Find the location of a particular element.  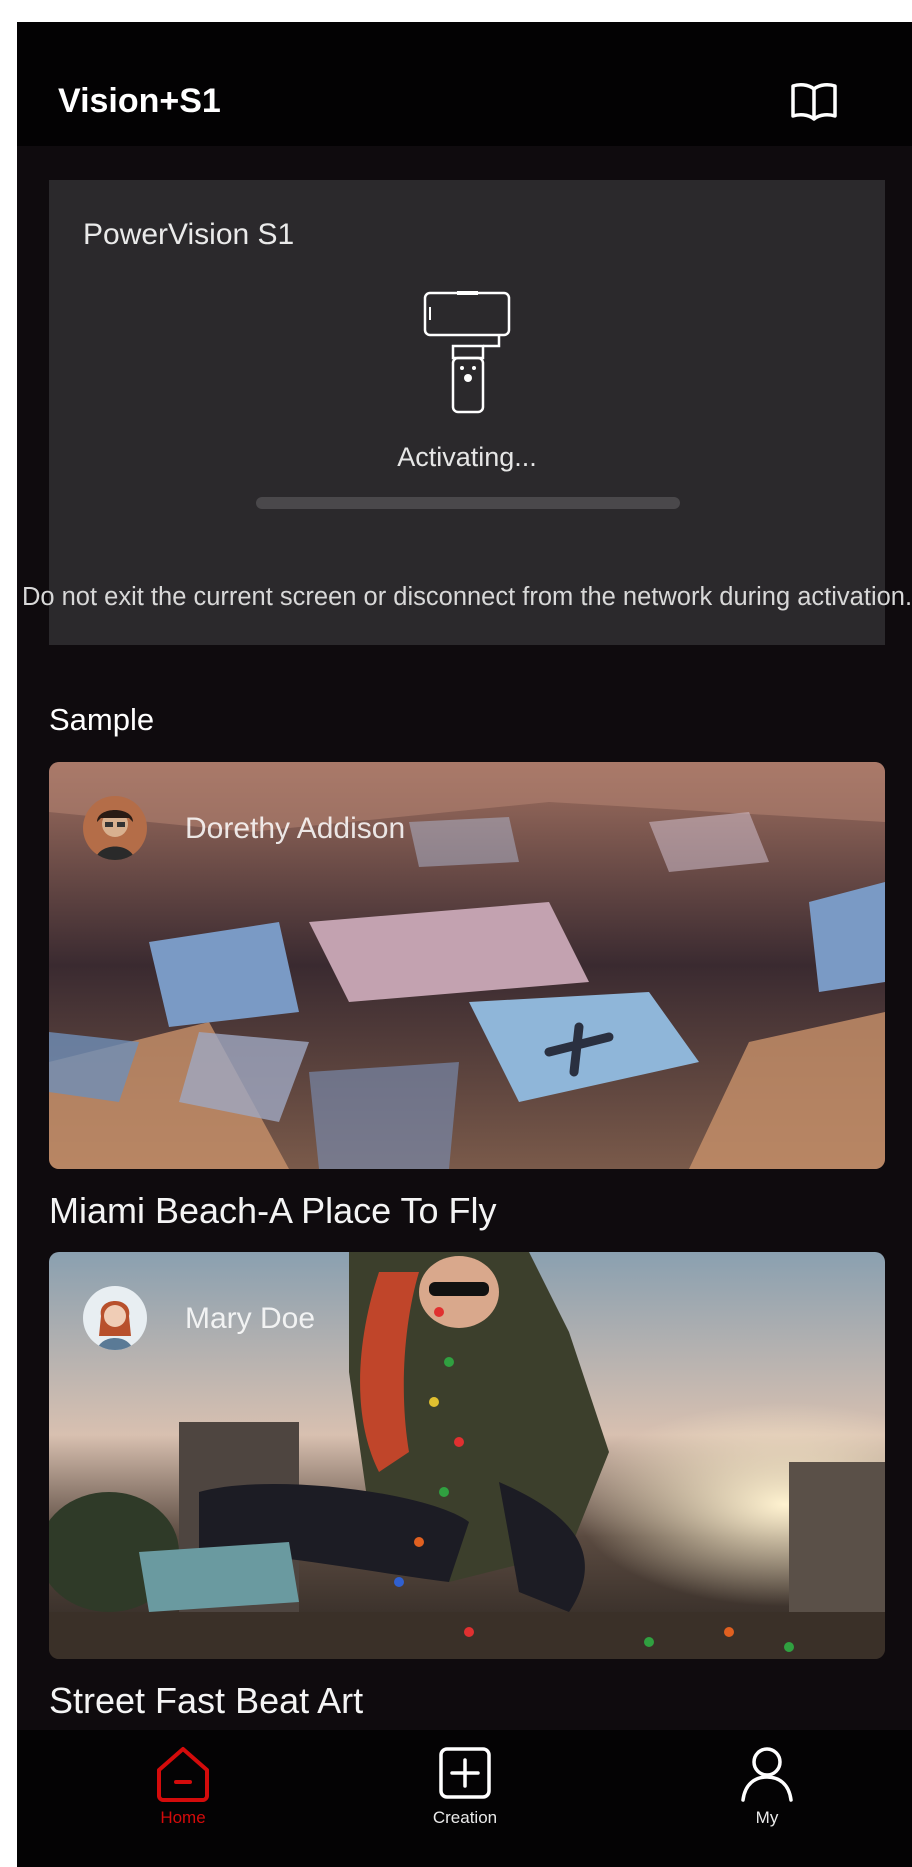

sample-title: Street Fast Beat Art is located at coordinates (206, 1701).